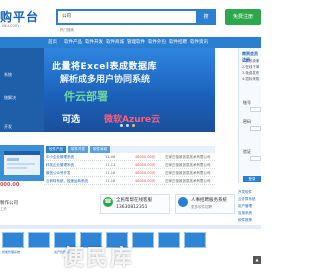 This screenshot has height=274, width=320. I want to click on login-button: 登录, so click(252, 179).